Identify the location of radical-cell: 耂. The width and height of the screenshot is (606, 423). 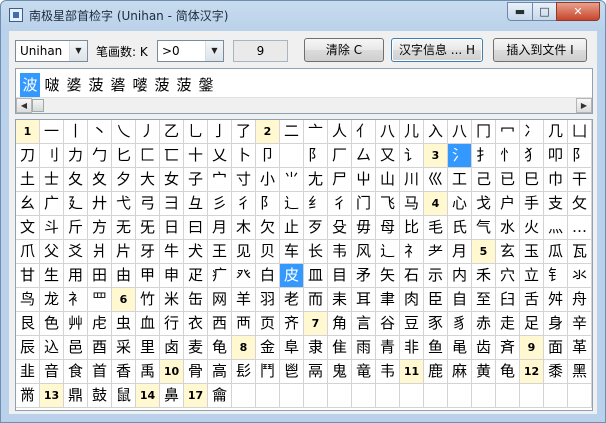
(436, 252).